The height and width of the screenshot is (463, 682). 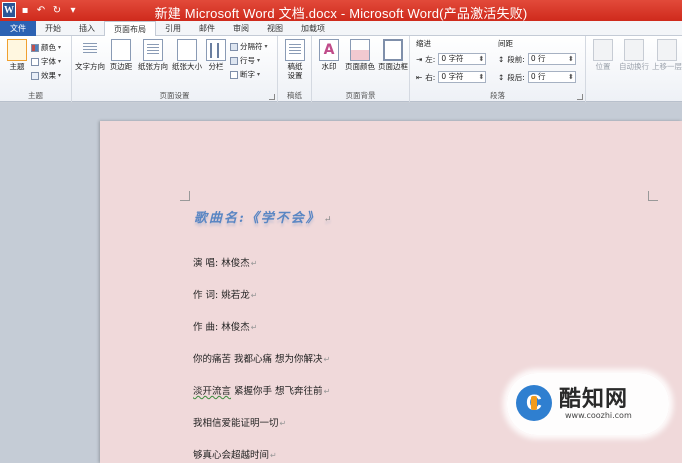 I want to click on hyphenation-button: 断字 ▾, so click(x=245, y=74).